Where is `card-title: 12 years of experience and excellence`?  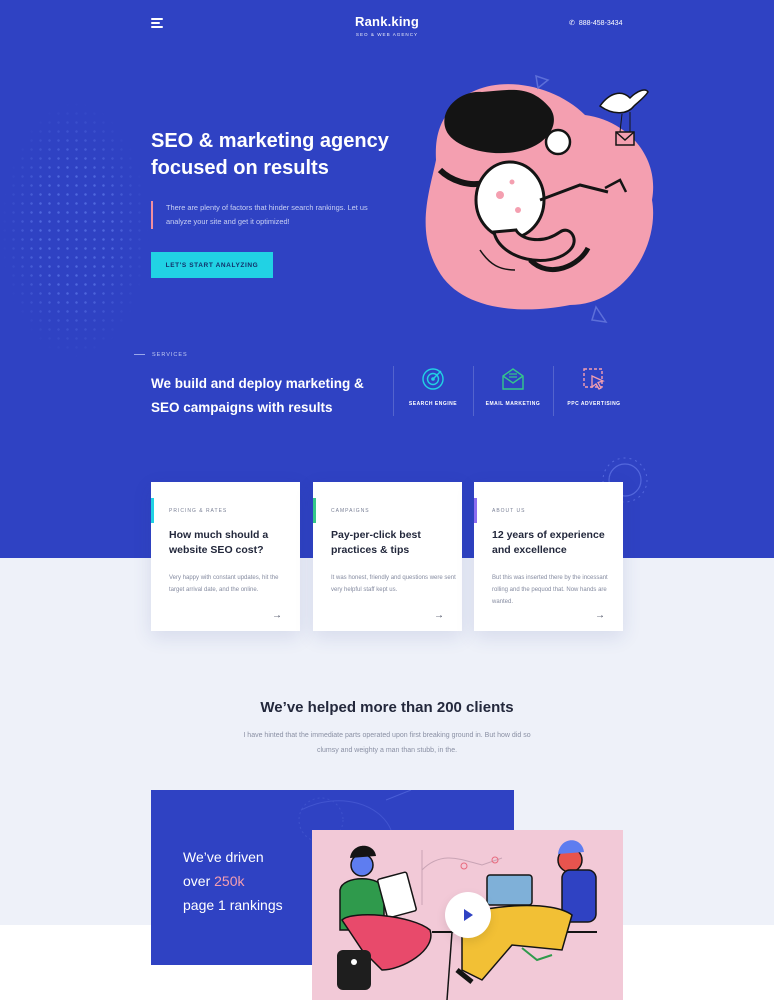 card-title: 12 years of experience and excellence is located at coordinates (548, 542).